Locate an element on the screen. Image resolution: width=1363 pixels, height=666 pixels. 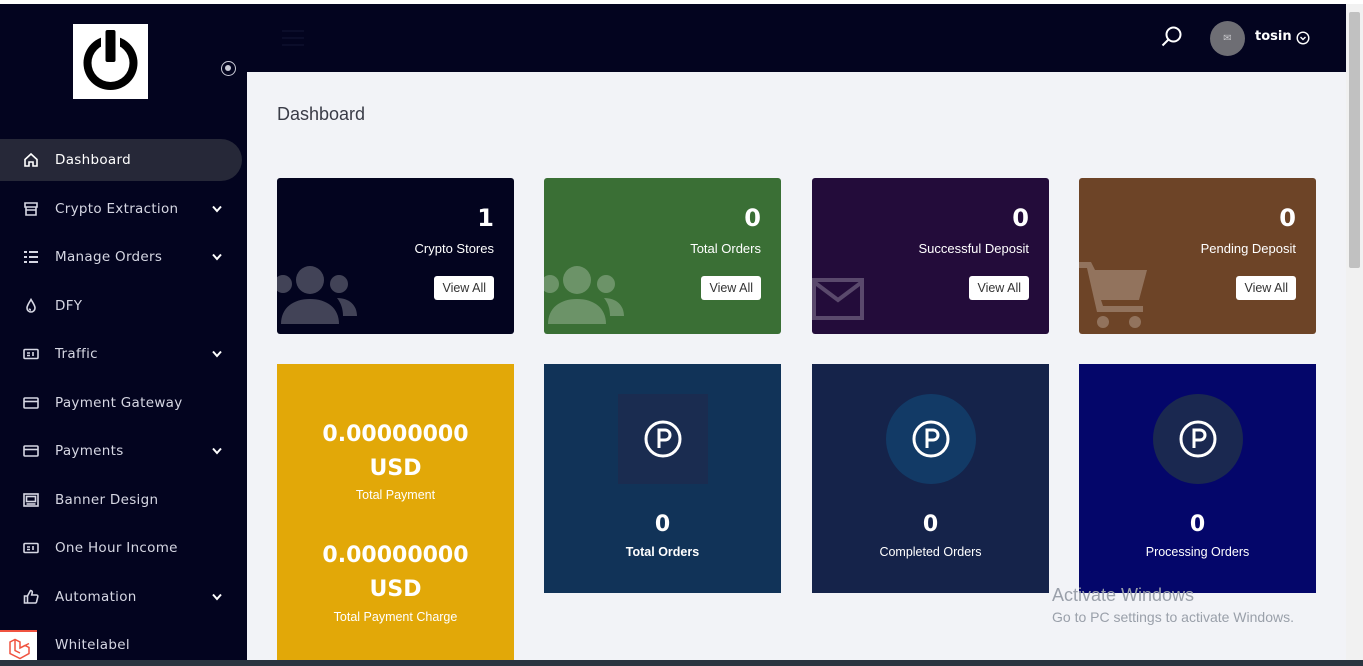
windows-watermark-title: Activate Windows is located at coordinates (1123, 595).